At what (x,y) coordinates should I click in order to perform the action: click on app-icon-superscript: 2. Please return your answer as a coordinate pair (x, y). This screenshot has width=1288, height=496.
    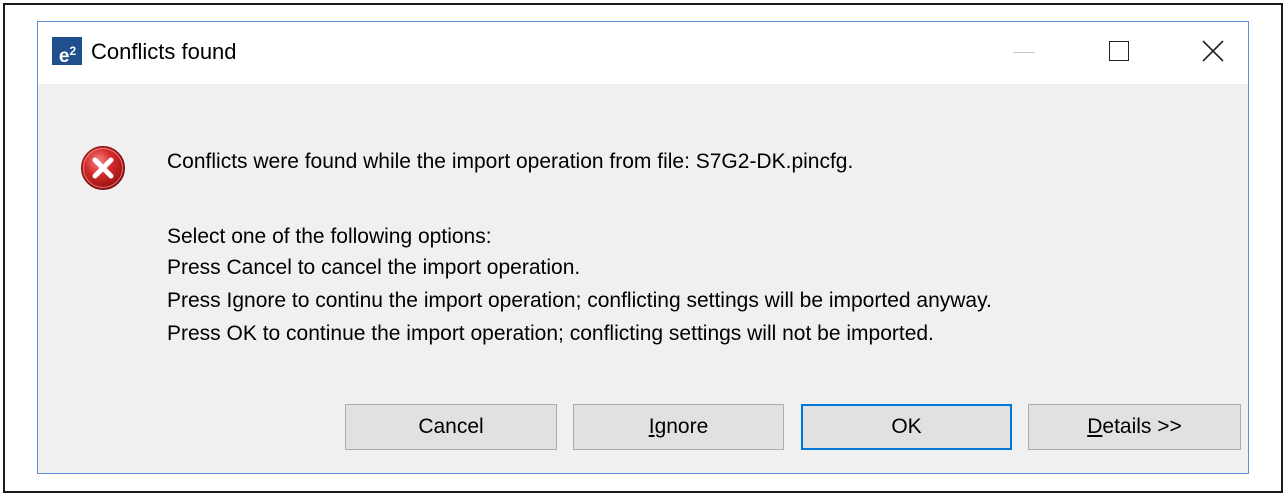
    Looking at the image, I should click on (72, 51).